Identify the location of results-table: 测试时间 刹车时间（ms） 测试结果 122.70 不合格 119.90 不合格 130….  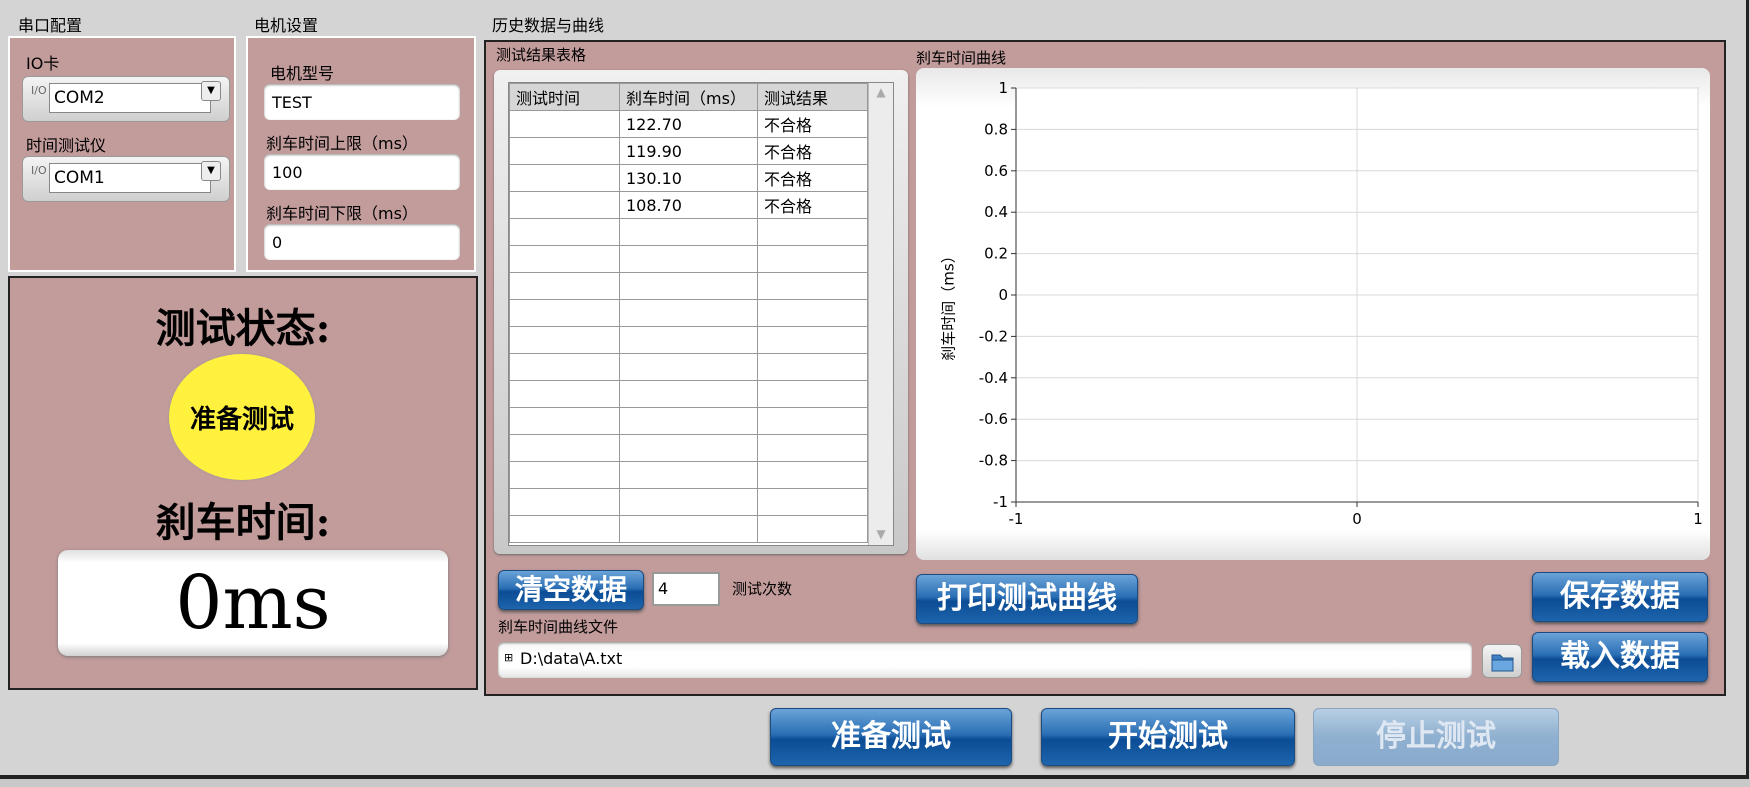
(701, 314).